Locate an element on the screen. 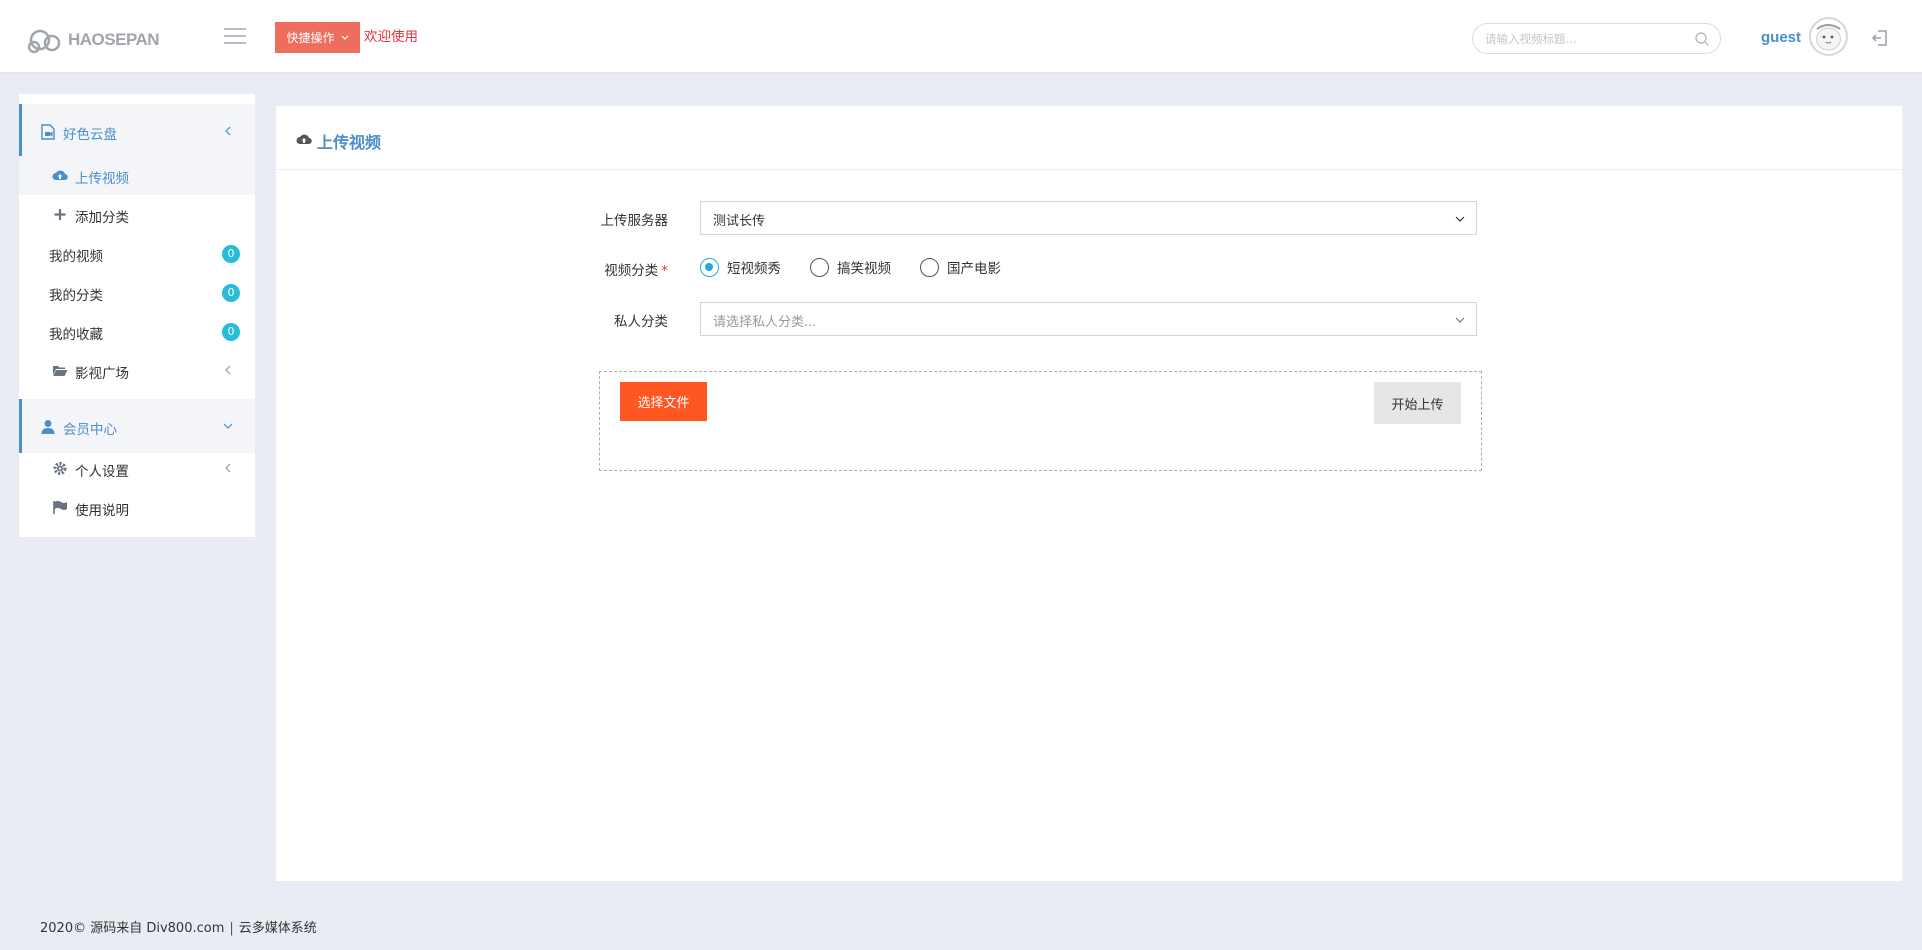 This screenshot has height=950, width=1922. required-mark: * is located at coordinates (664, 271).